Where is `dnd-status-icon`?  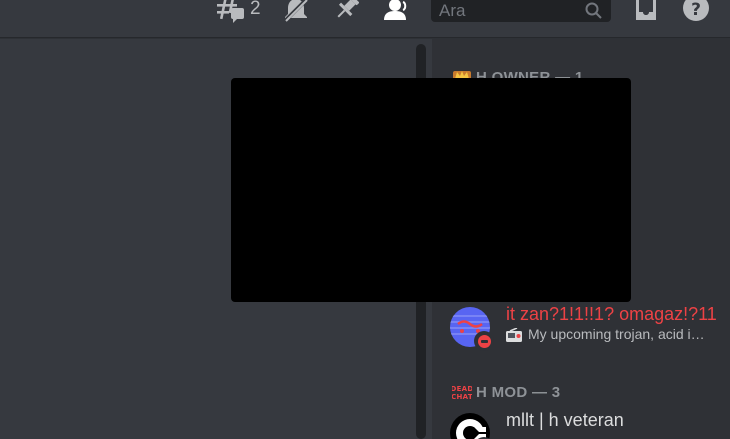
dnd-status-icon is located at coordinates (484, 341).